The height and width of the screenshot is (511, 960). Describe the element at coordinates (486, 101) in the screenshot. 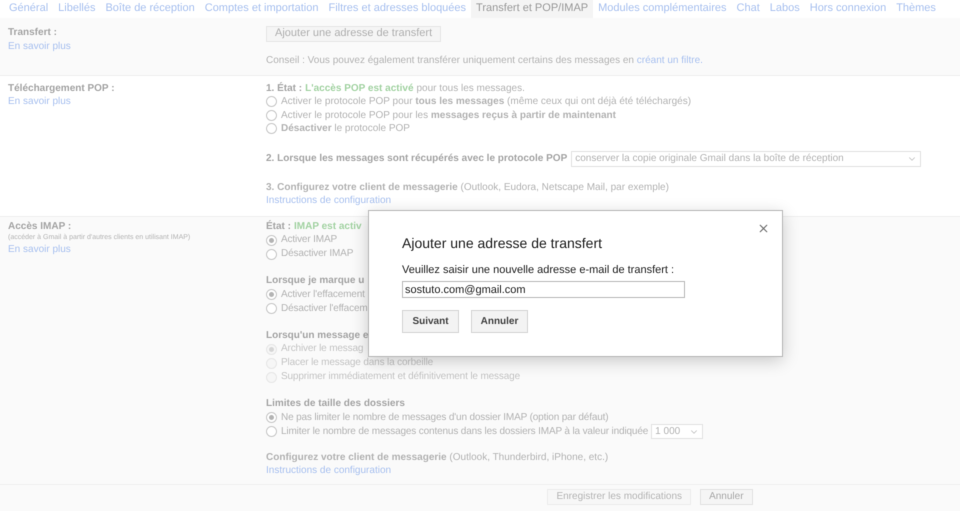

I see `radio-label: Activer le protocole POP pour tous les messages (même ceux qui ont déjà été téléchargés)` at that location.